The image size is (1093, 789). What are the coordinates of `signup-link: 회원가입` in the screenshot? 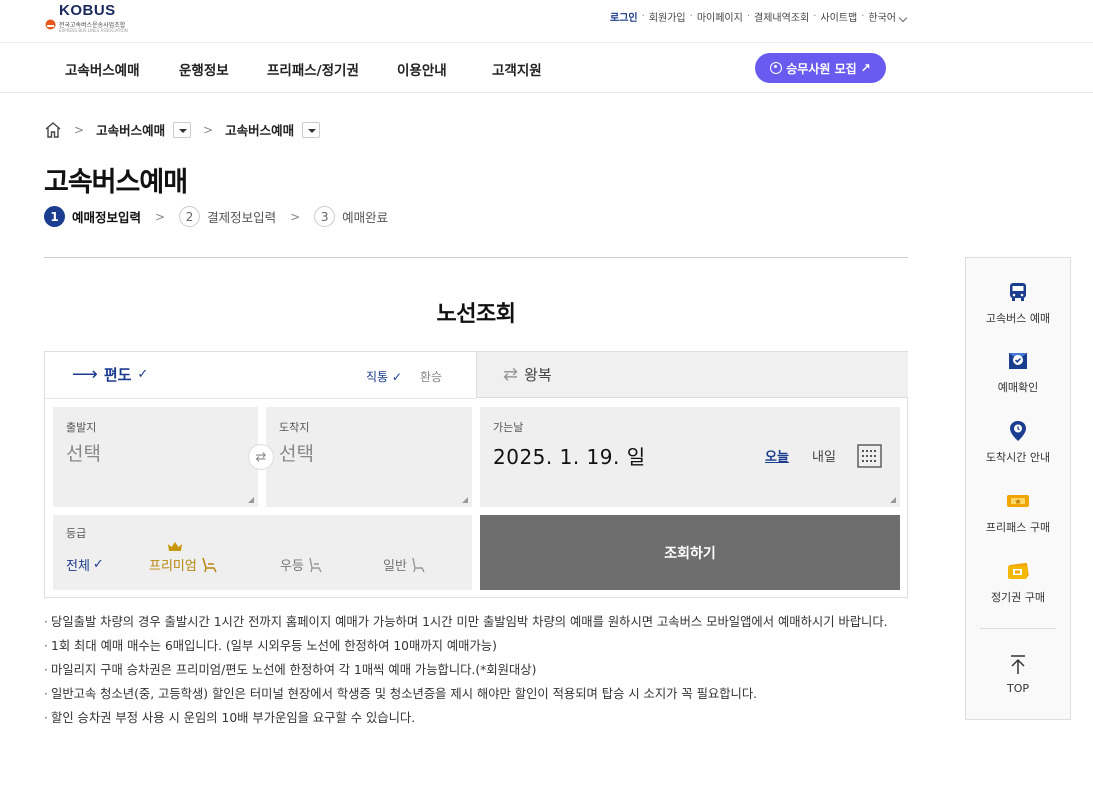 It's located at (667, 16).